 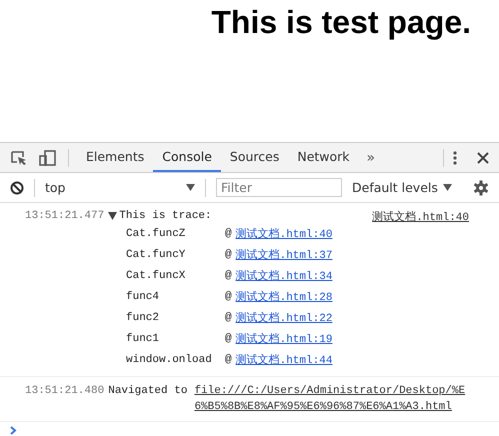 What do you see at coordinates (143, 318) in the screenshot?
I see `function-name: func2` at bounding box center [143, 318].